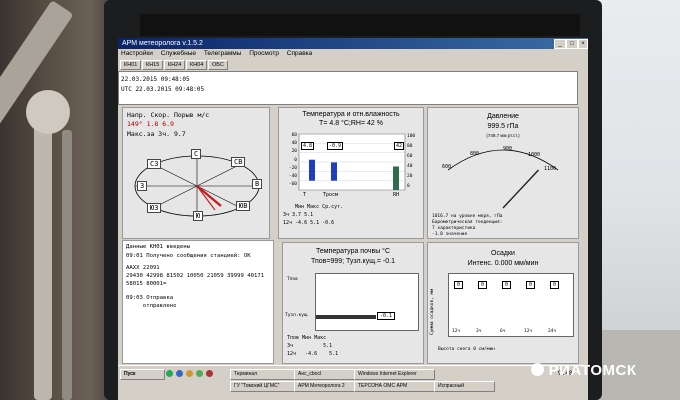  Describe the element at coordinates (313, 354) in the screenshot. I see `soil-row-12h: 12ч -4.6 5.1` at that location.